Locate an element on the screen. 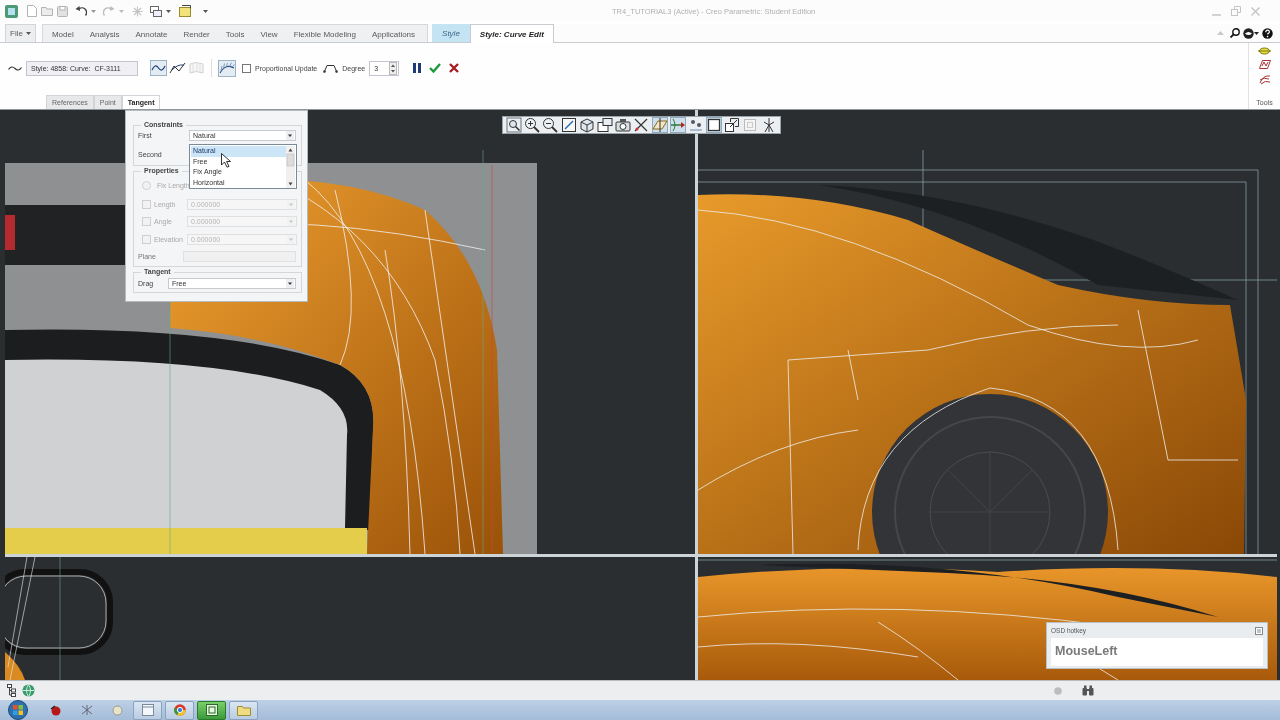 This screenshot has height=720, width=1280. ribbon-tab: View is located at coordinates (269, 33).